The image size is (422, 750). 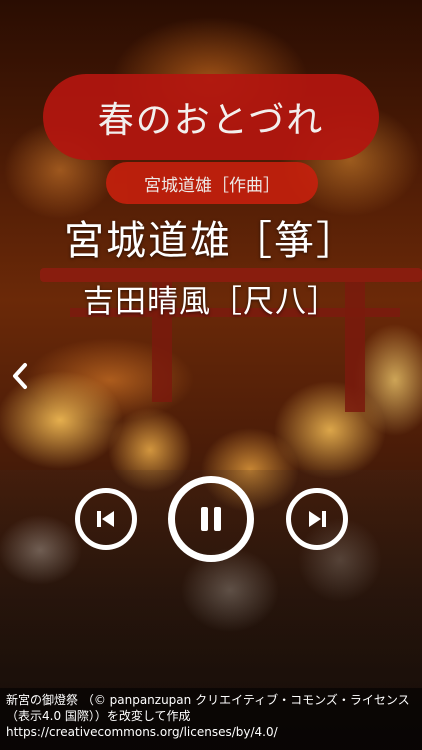 I want to click on composer-label: 宮城道雄［作曲］, so click(x=212, y=185).